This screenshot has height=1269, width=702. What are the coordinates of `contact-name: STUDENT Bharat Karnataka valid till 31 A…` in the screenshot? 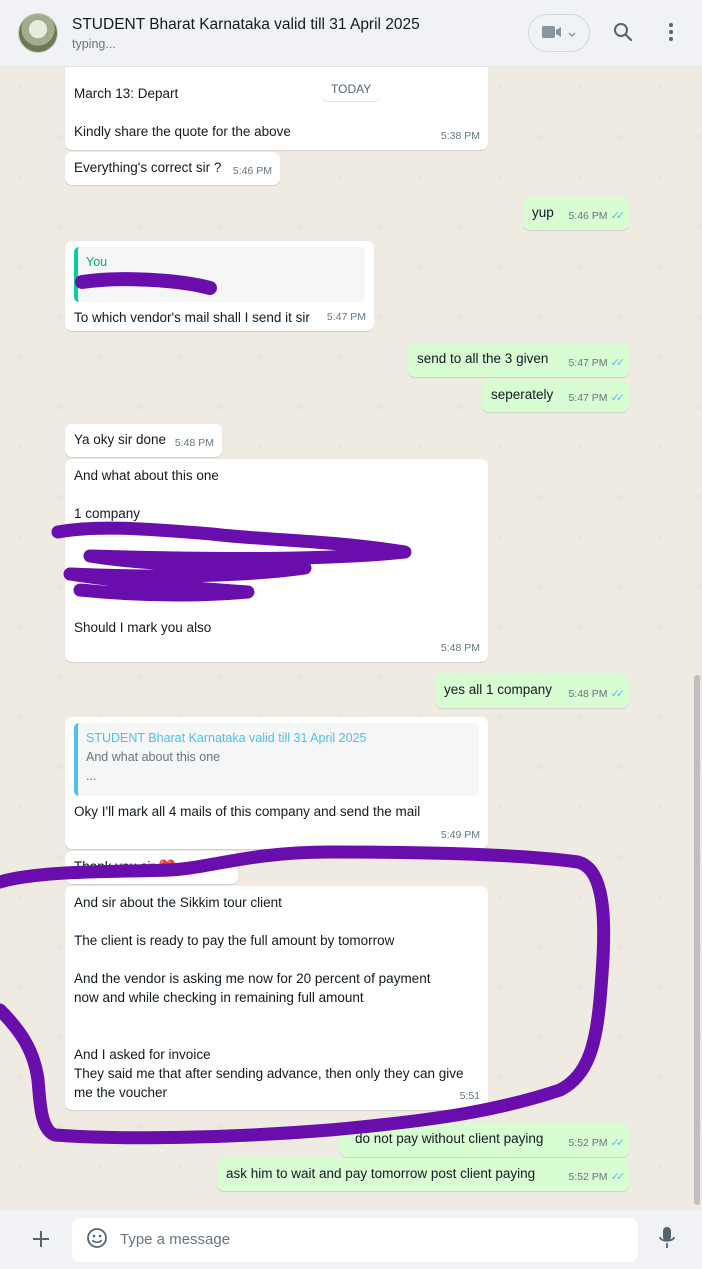 It's located at (246, 24).